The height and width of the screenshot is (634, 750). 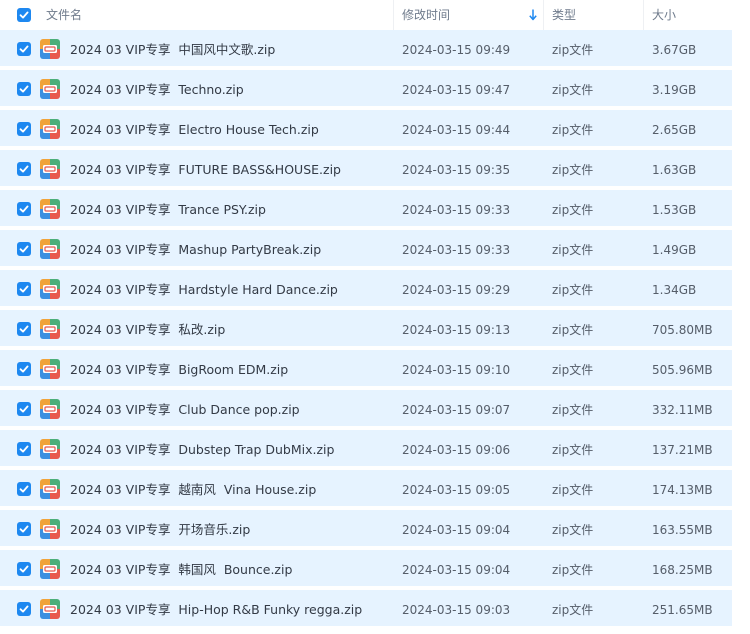 I want to click on select-all-checkbox, so click(x=24, y=15).